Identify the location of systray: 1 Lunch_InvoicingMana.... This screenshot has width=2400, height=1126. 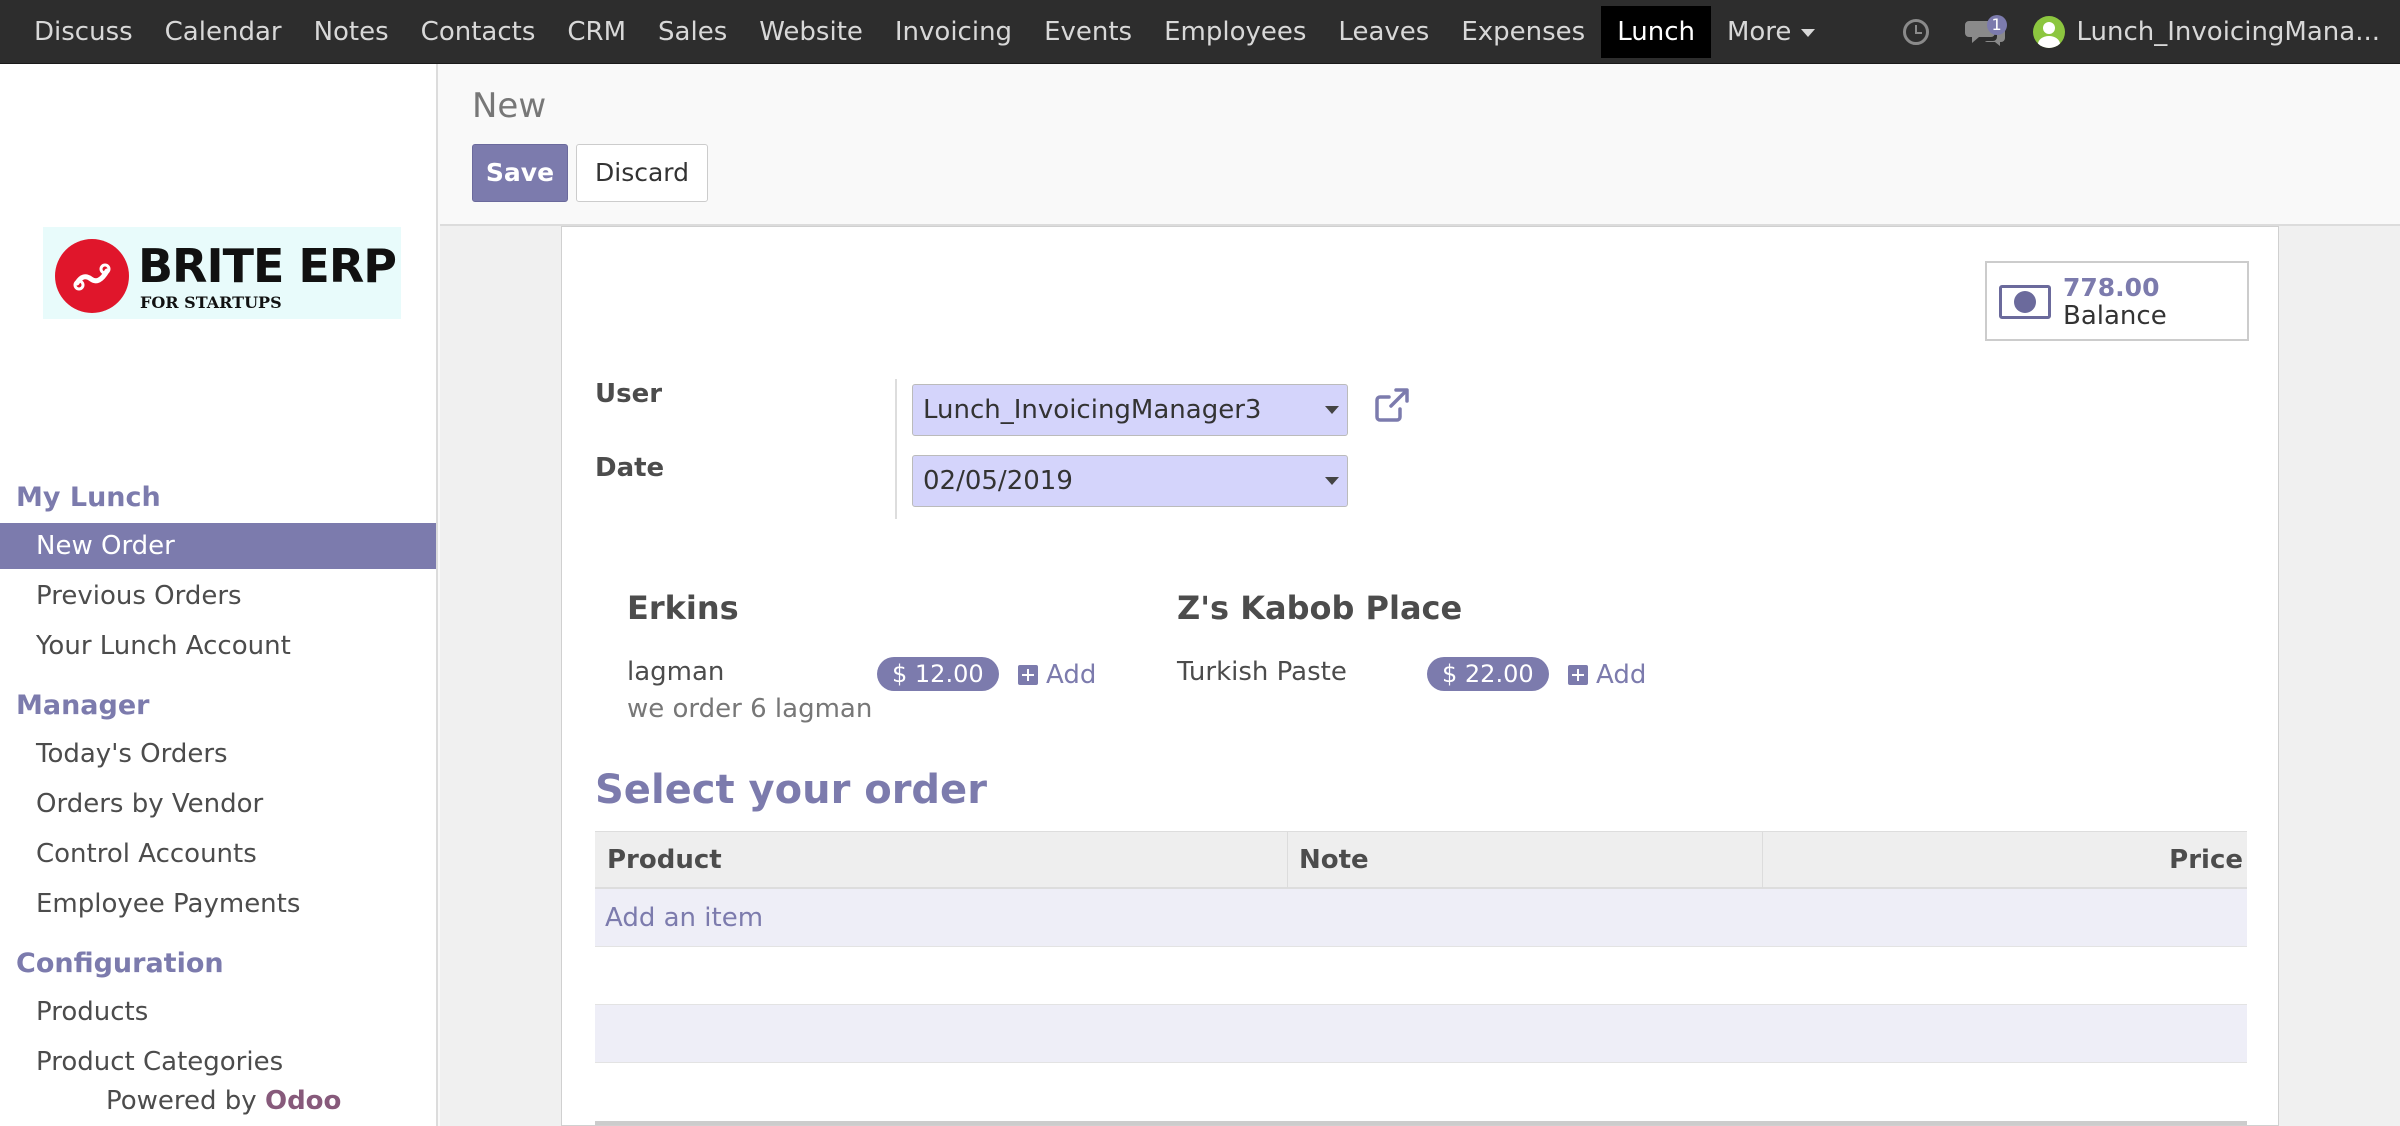
(2141, 32).